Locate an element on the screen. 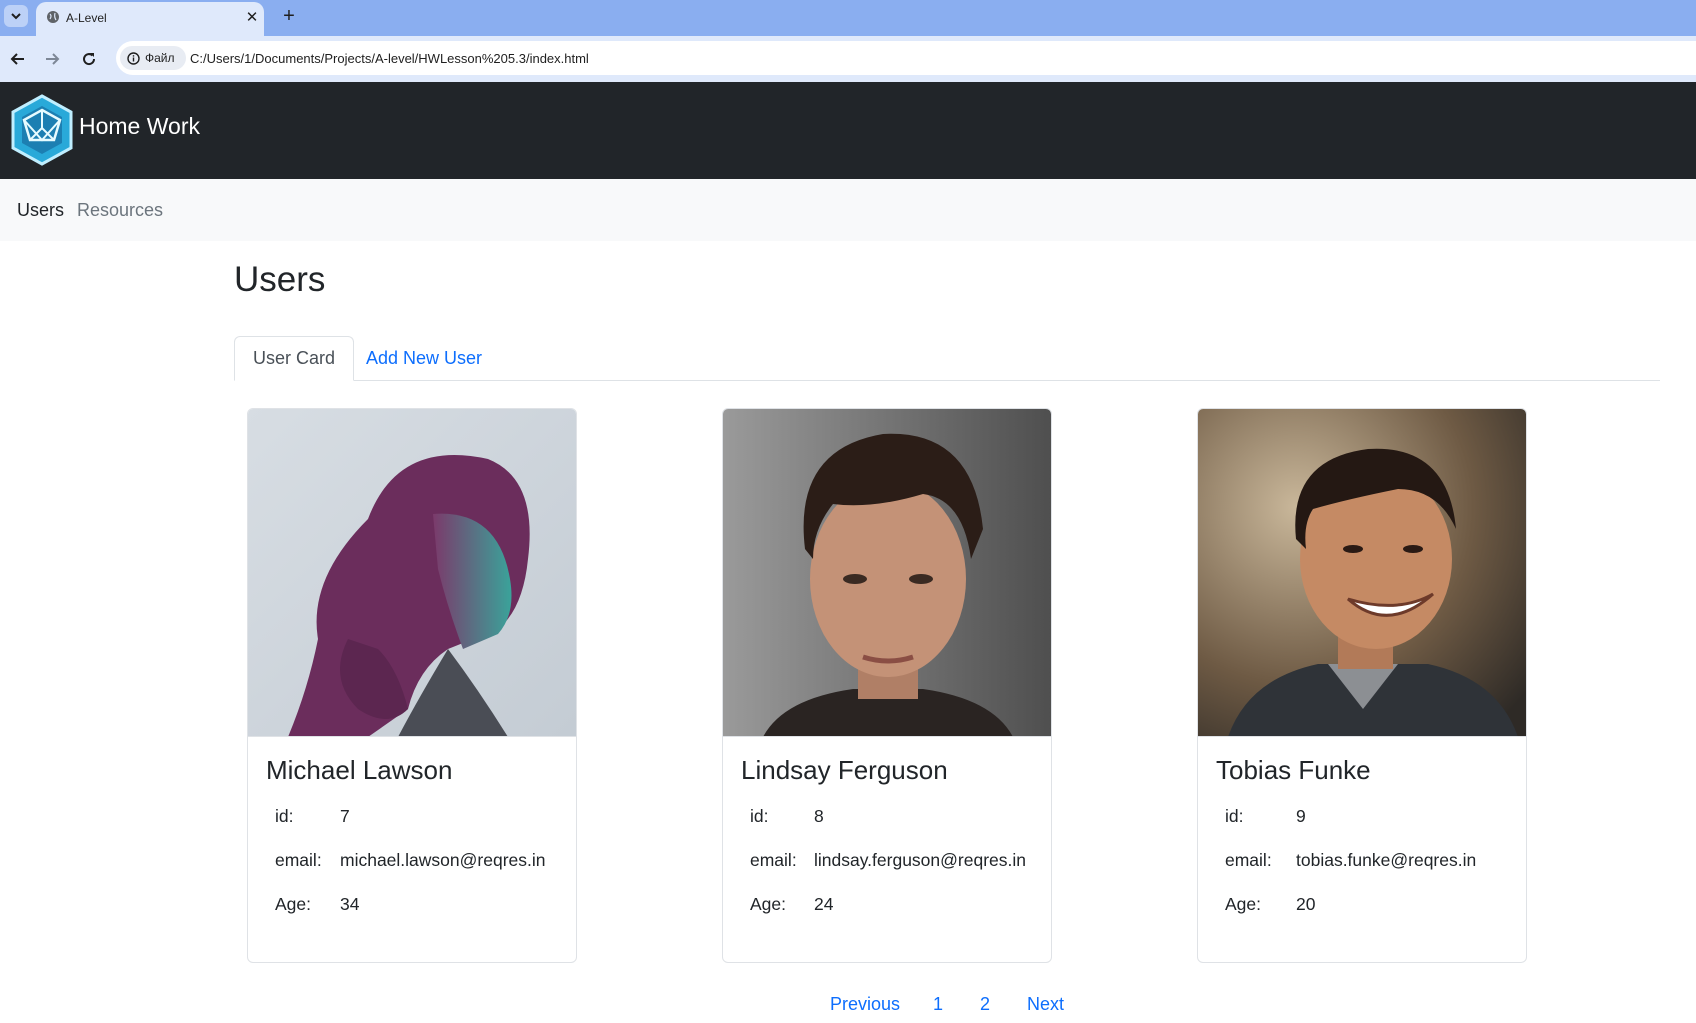 This screenshot has height=1023, width=1696. nav-link-users: Users is located at coordinates (40, 210).